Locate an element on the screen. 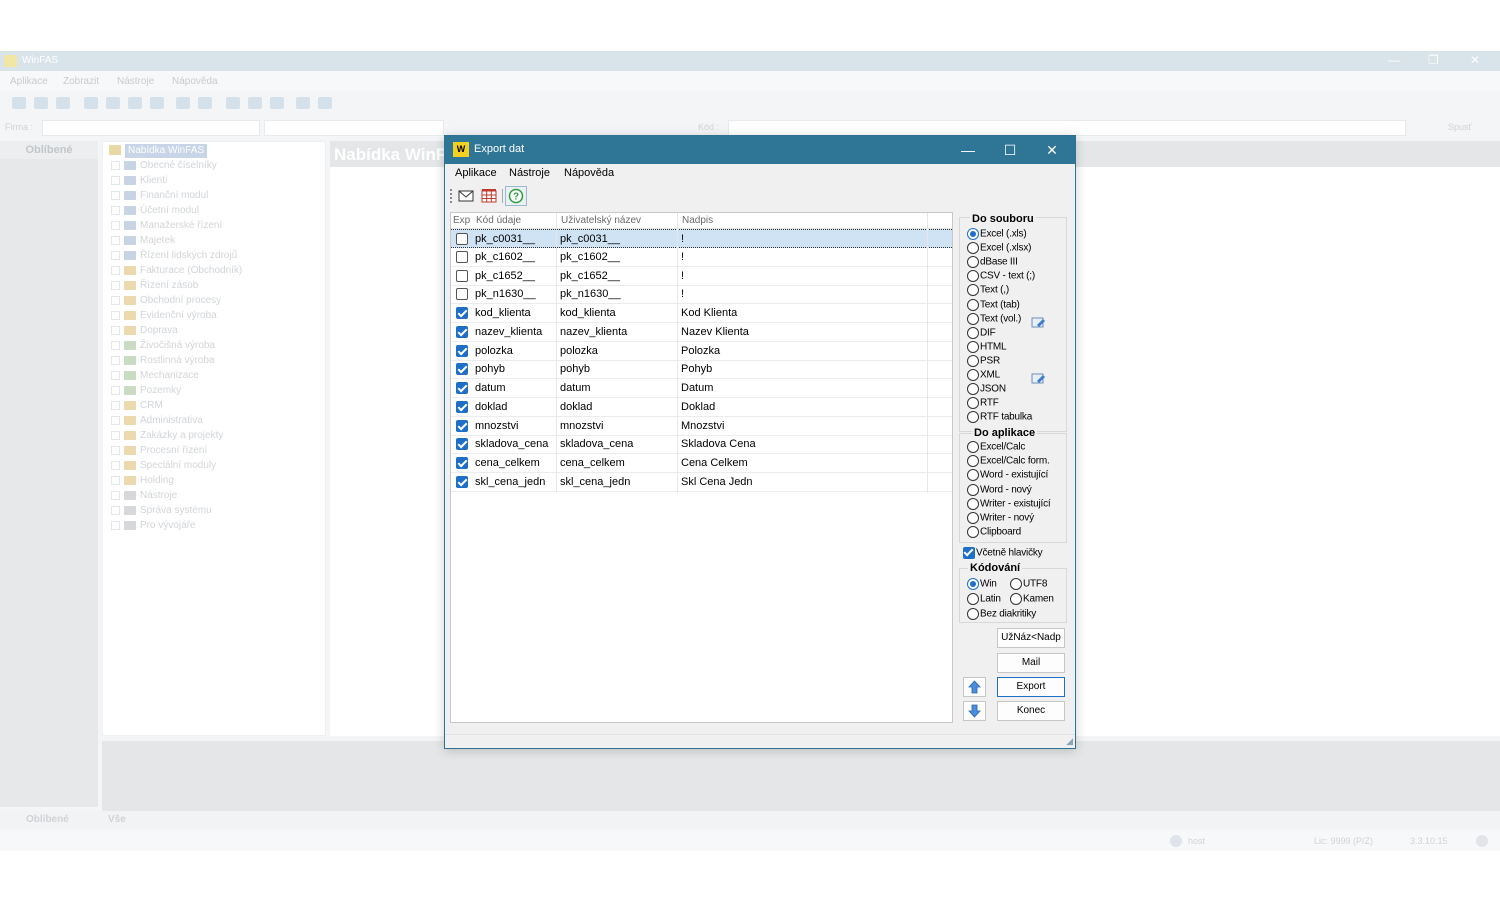 This screenshot has height=900, width=1500. radio-option: RTF tabulka is located at coordinates (999, 418).